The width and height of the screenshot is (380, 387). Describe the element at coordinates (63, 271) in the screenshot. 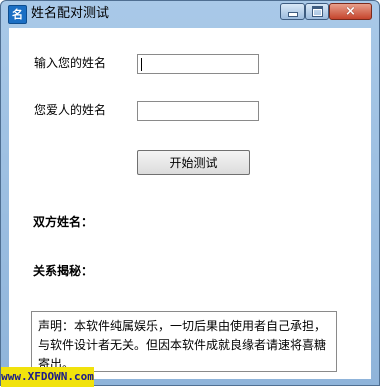

I see `relation-label: 关系揭秘：` at that location.